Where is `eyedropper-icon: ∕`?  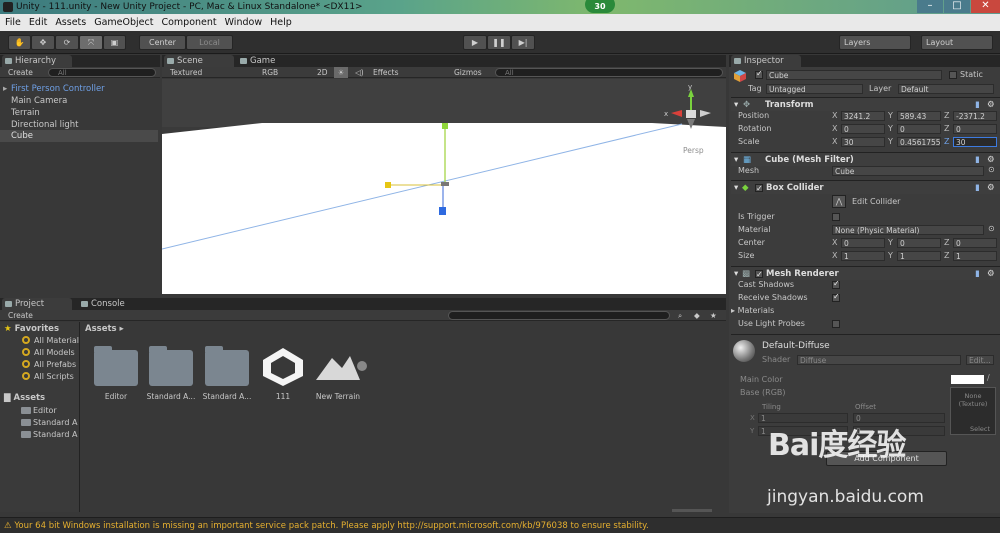
eyedropper-icon: ∕ is located at coordinates (988, 377).